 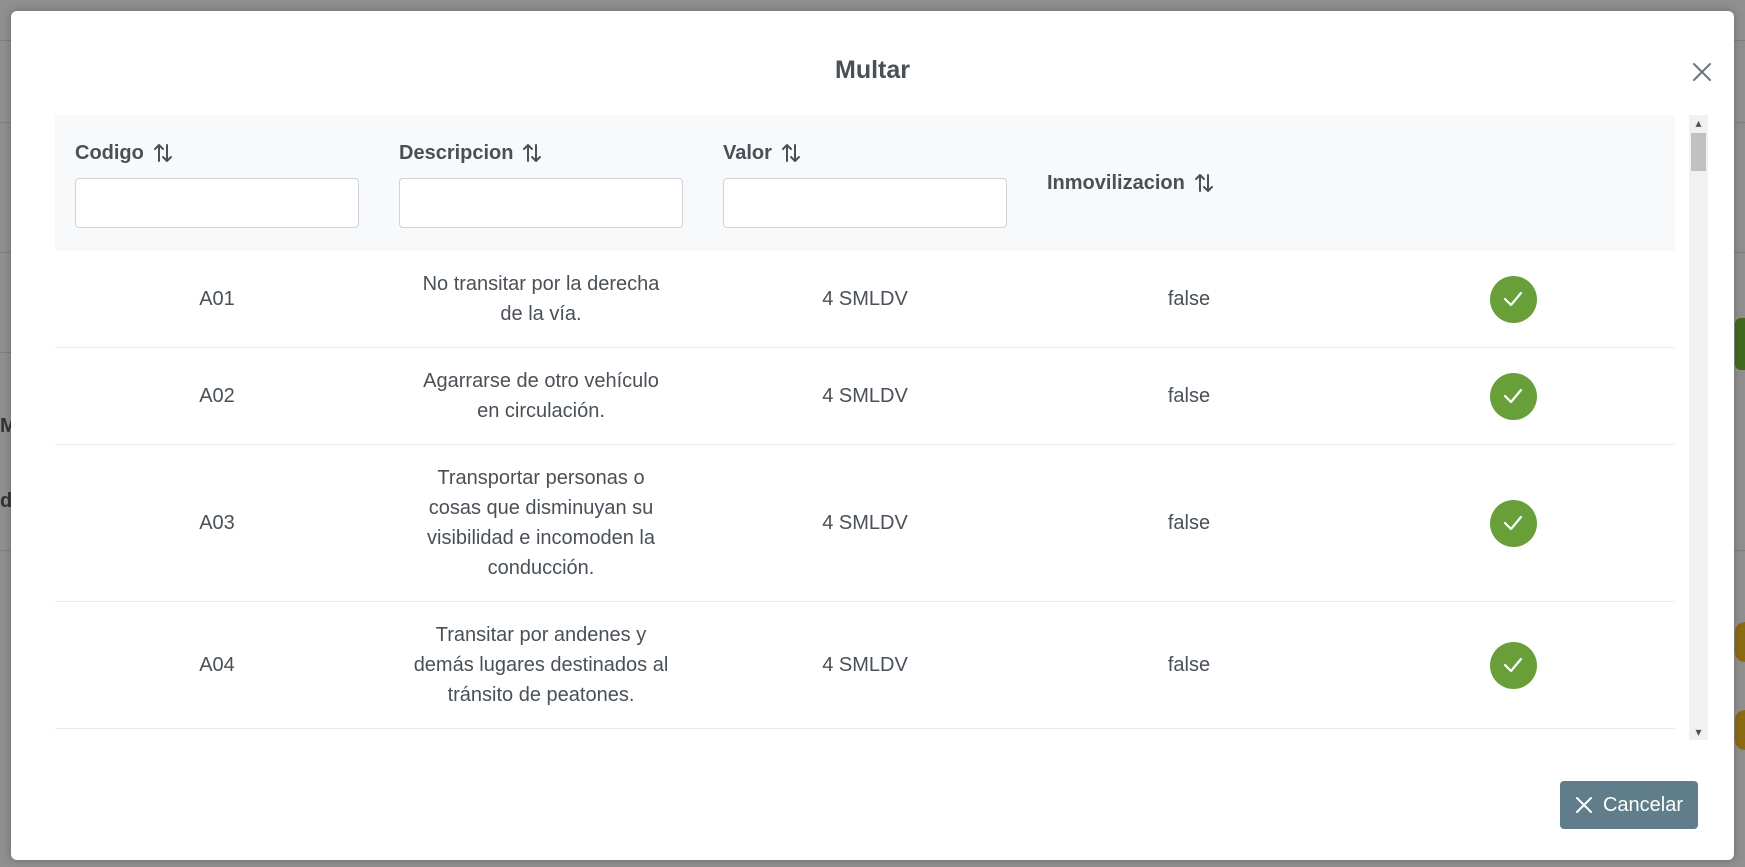 I want to click on column-label: Valor, so click(x=747, y=152).